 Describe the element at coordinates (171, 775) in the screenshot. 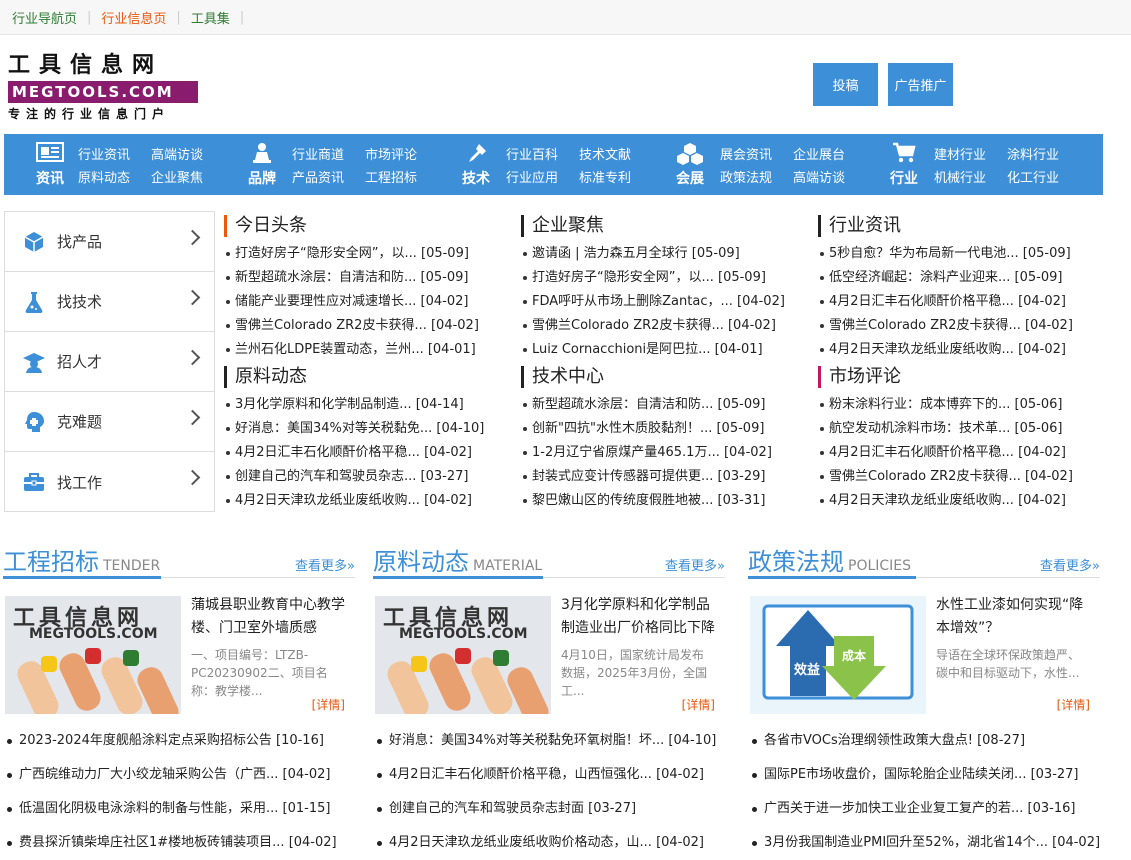

I see `list-item: 广西皖维动力厂大小绞龙轴采购公告（广西... [04-02]` at that location.